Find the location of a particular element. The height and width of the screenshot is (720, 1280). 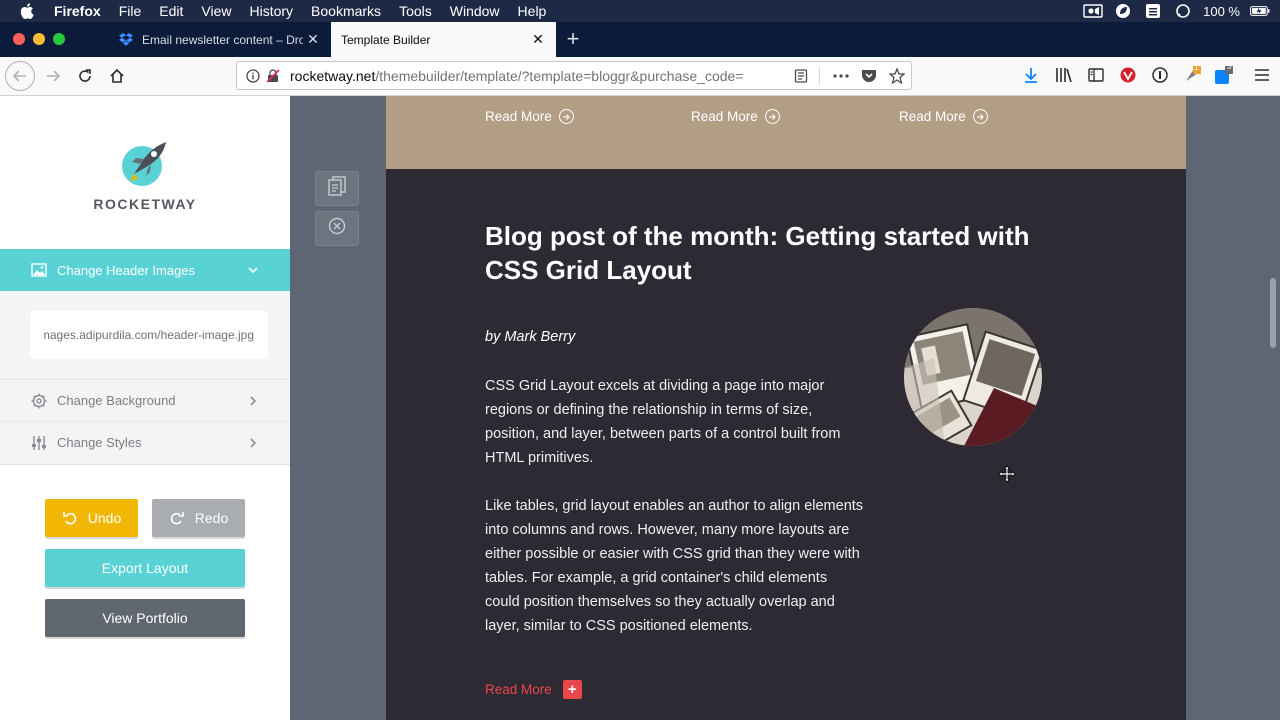

menu-list-icon is located at coordinates (1153, 11).